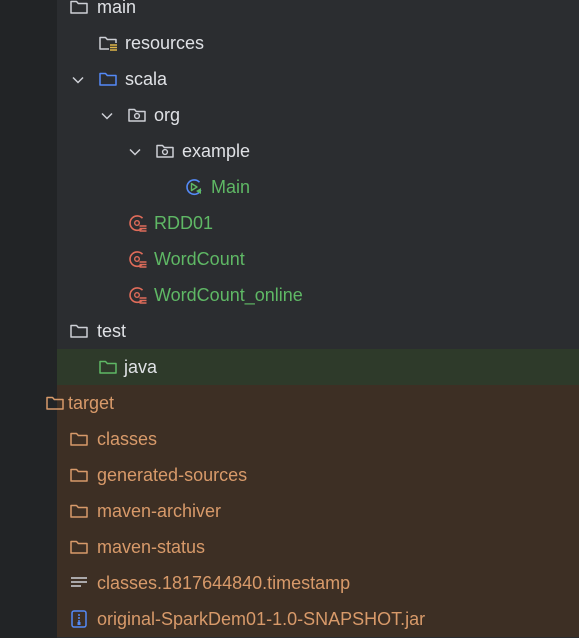  I want to click on tree-item-wordcount-online: WordCount_online, so click(289, 295).